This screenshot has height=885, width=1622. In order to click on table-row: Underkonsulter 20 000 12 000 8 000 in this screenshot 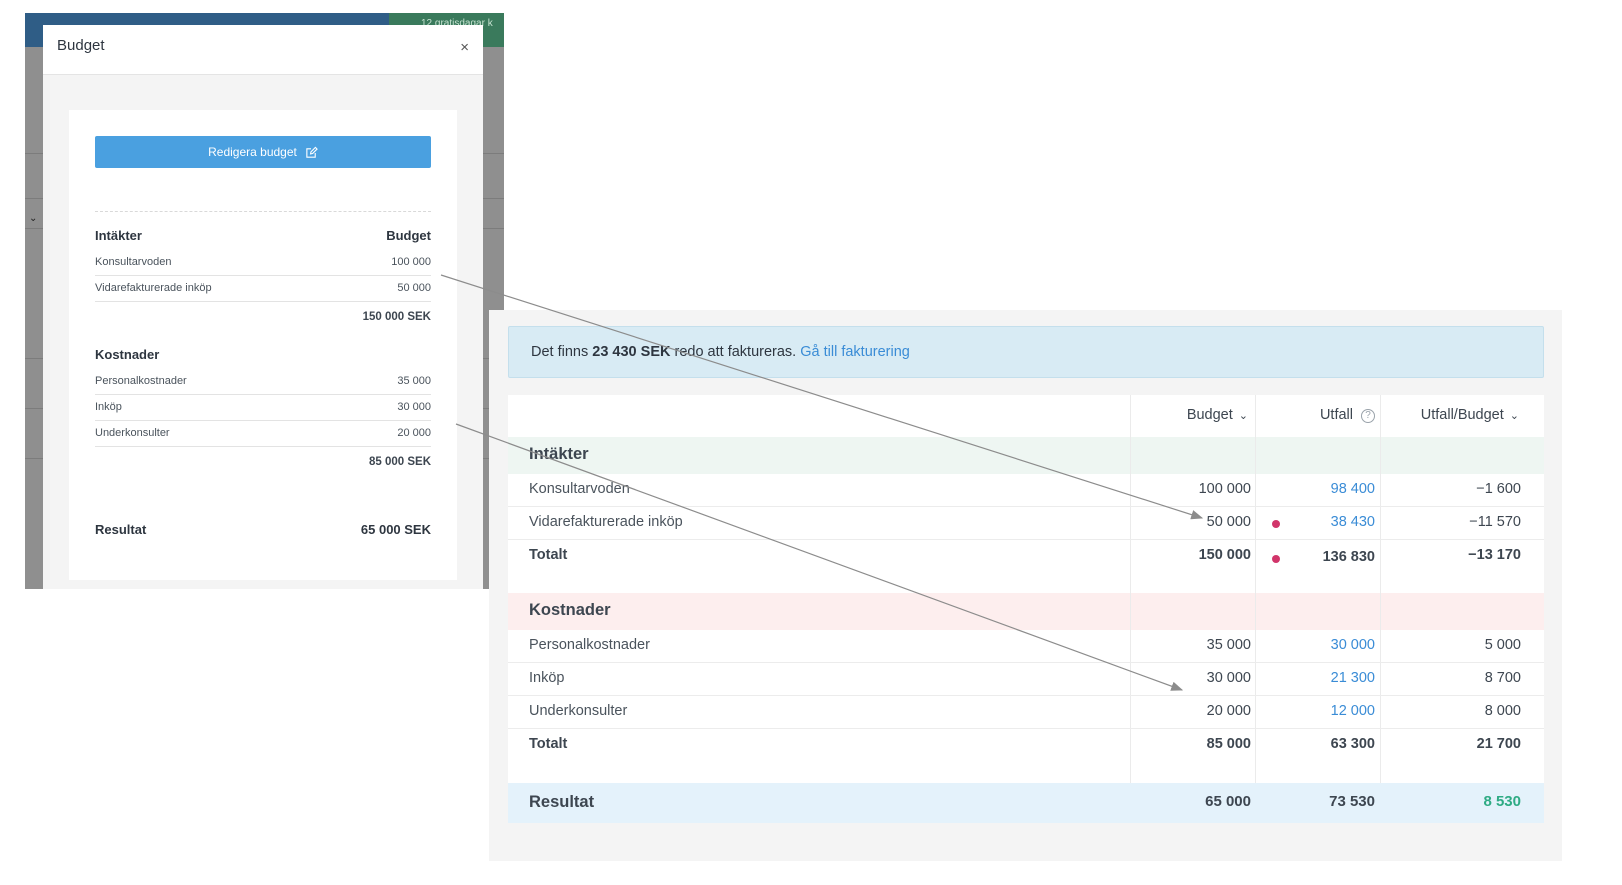, I will do `click(1026, 712)`.